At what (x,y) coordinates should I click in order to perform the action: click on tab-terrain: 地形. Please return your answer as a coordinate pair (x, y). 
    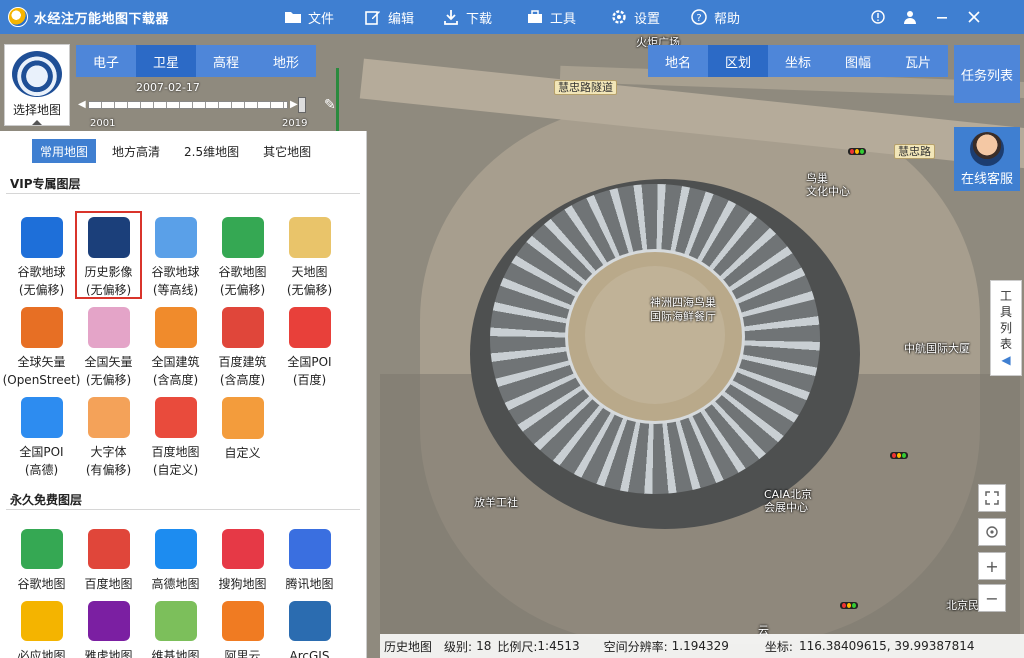
    Looking at the image, I should click on (286, 61).